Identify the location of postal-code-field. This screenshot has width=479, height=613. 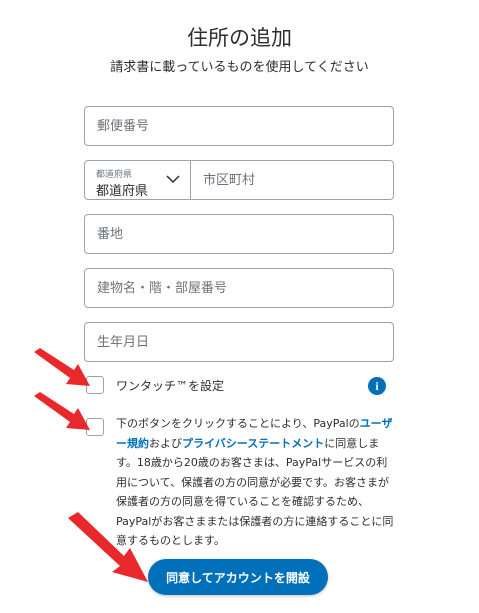
(239, 126).